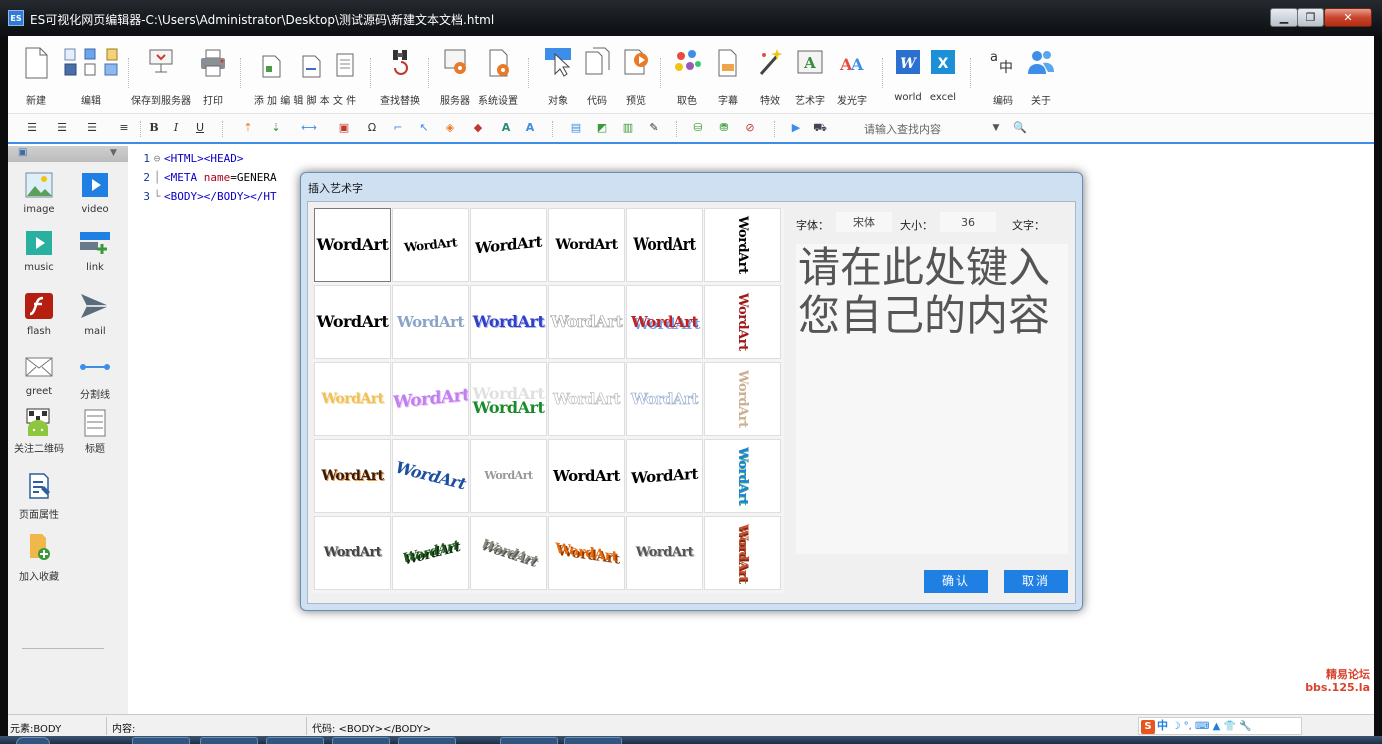 This screenshot has height=744, width=1382. What do you see at coordinates (530, 128) in the screenshot?
I see `font-style-icon: A` at bounding box center [530, 128].